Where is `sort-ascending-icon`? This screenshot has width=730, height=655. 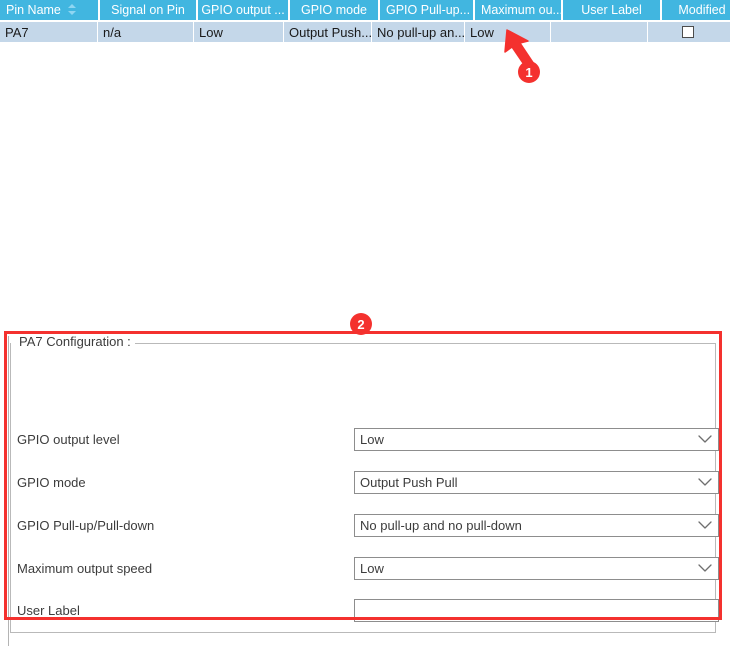 sort-ascending-icon is located at coordinates (72, 10).